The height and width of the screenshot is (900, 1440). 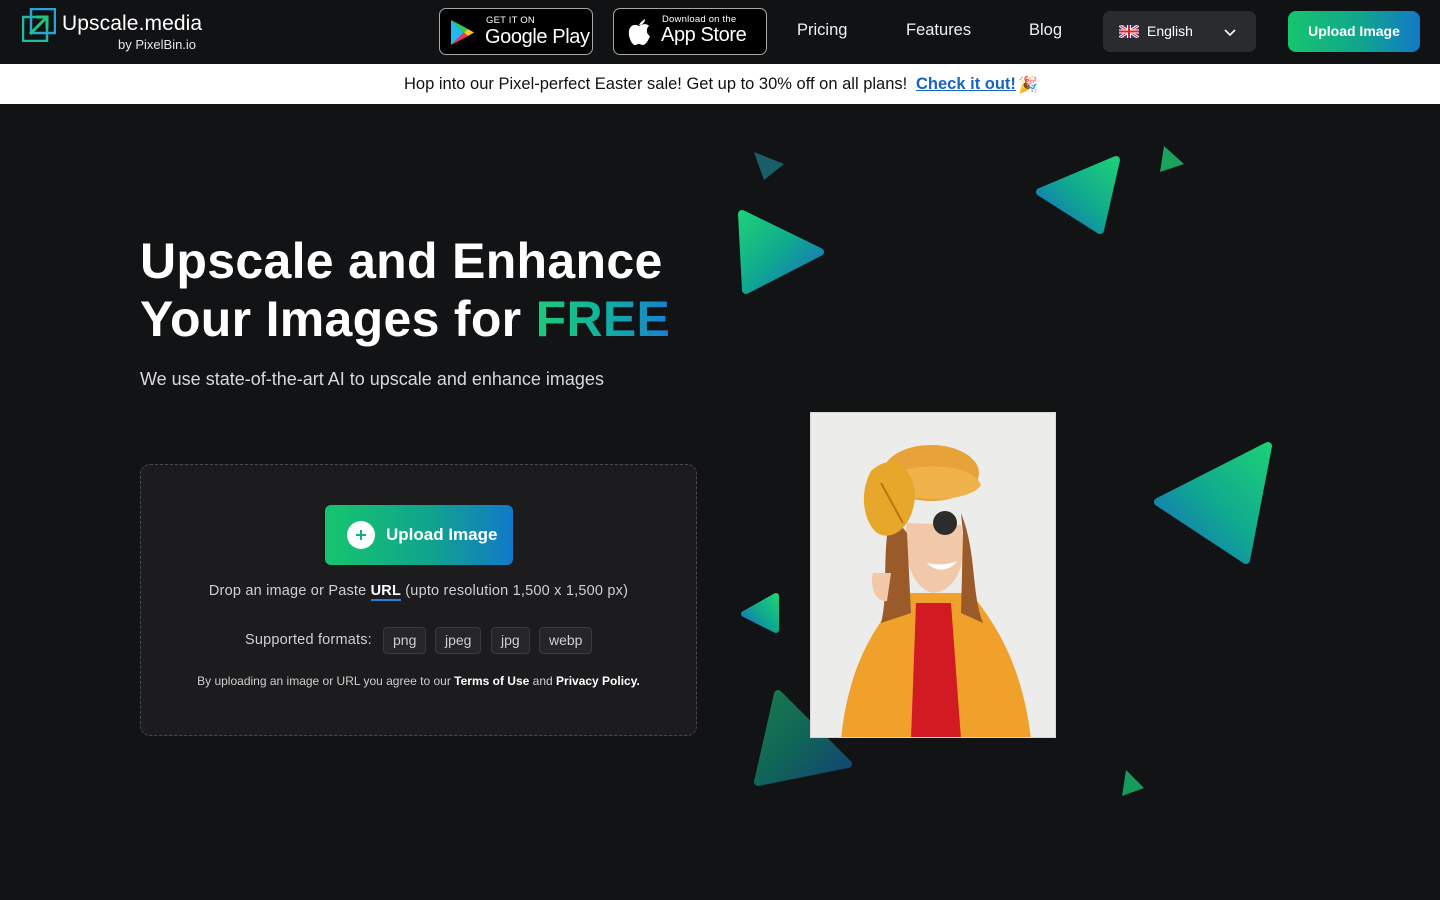 I want to click on language-label: English, so click(x=1170, y=31).